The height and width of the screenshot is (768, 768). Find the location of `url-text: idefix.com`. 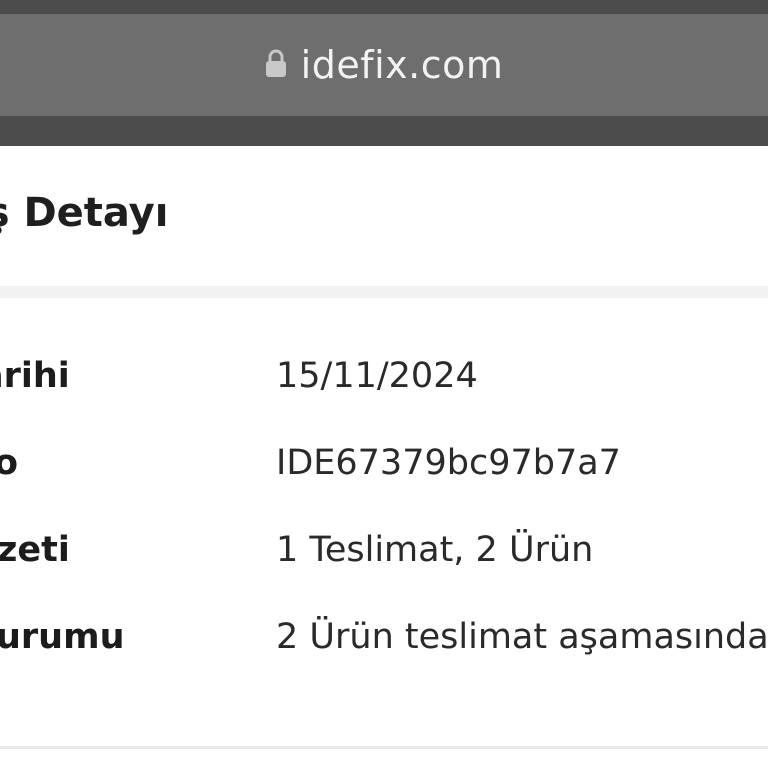

url-text: idefix.com is located at coordinates (402, 65).